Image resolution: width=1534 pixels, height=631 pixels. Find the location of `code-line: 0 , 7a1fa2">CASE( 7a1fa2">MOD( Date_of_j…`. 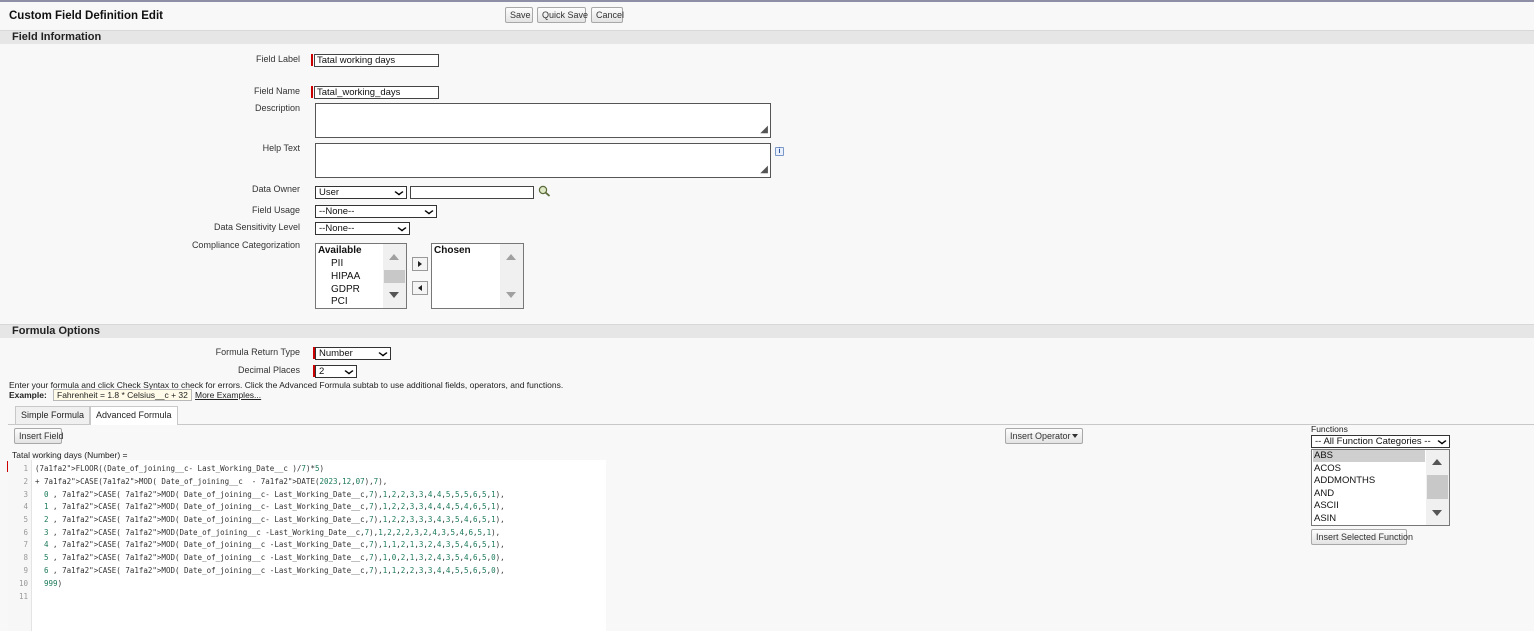

code-line: 0 , 7a1fa2">CASE( 7a1fa2">MOD( Date_of_j… is located at coordinates (274, 494).